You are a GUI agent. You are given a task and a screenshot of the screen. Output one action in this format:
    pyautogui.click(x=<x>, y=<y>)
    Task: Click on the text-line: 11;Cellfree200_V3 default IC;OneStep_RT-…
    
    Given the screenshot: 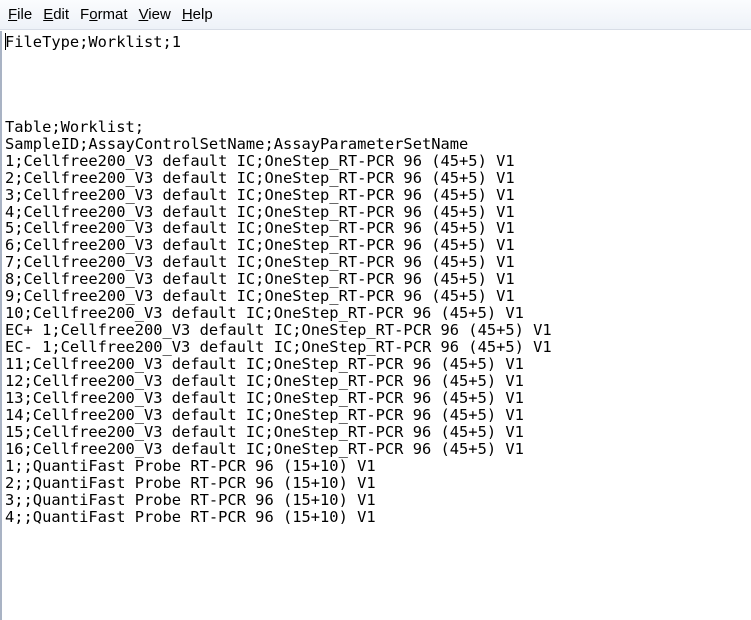 What is the action you would take?
    pyautogui.click(x=264, y=364)
    